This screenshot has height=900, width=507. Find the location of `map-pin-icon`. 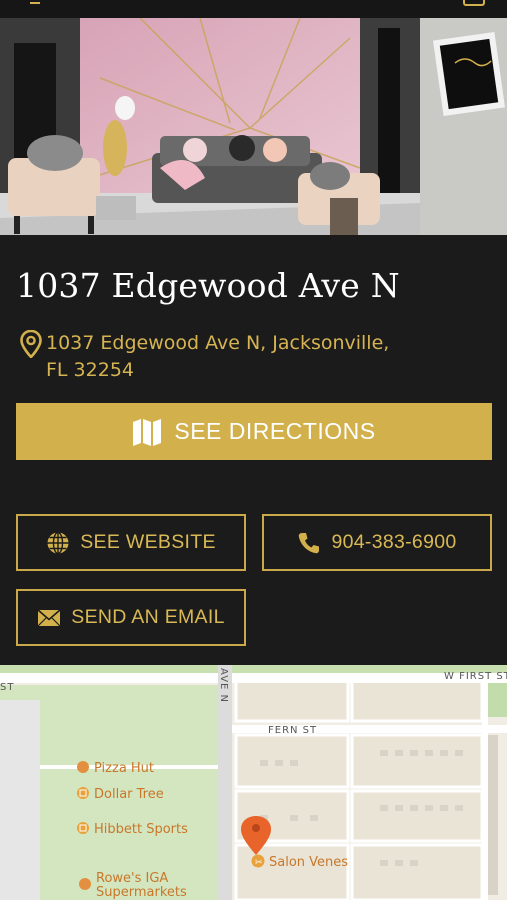

map-pin-icon is located at coordinates (31, 344).